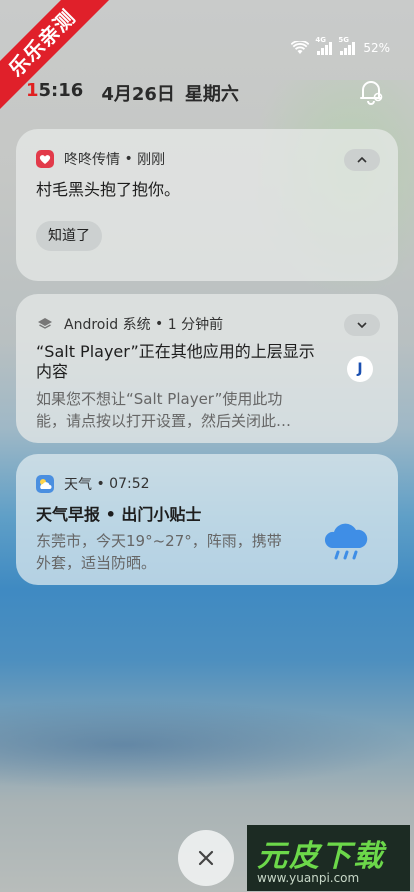 This screenshot has width=414, height=892. What do you see at coordinates (207, 159) in the screenshot?
I see `notification-header: 咚咚传情 • 刚刚` at bounding box center [207, 159].